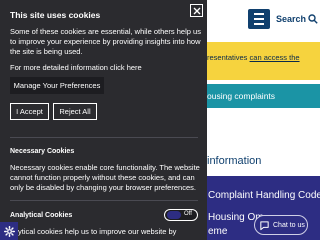 This screenshot has width=320, height=240. I want to click on search-icon, so click(313, 19).